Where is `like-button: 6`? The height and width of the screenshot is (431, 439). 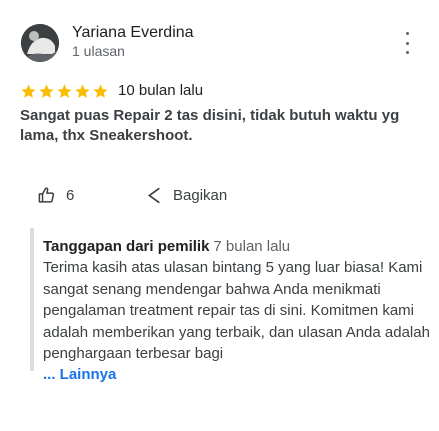 like-button: 6 is located at coordinates (55, 195).